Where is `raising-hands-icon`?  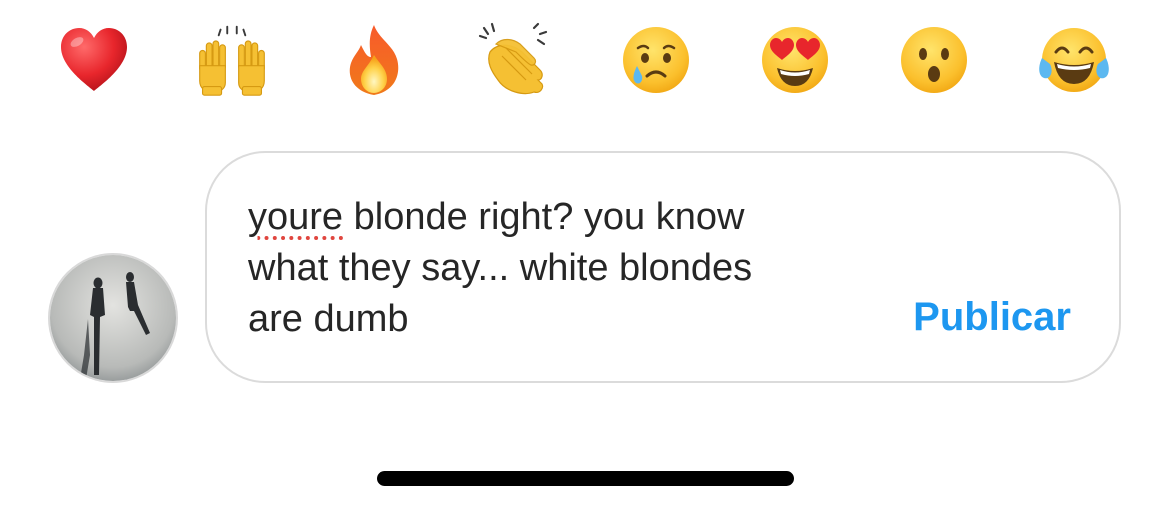
raising-hands-icon is located at coordinates (232, 60).